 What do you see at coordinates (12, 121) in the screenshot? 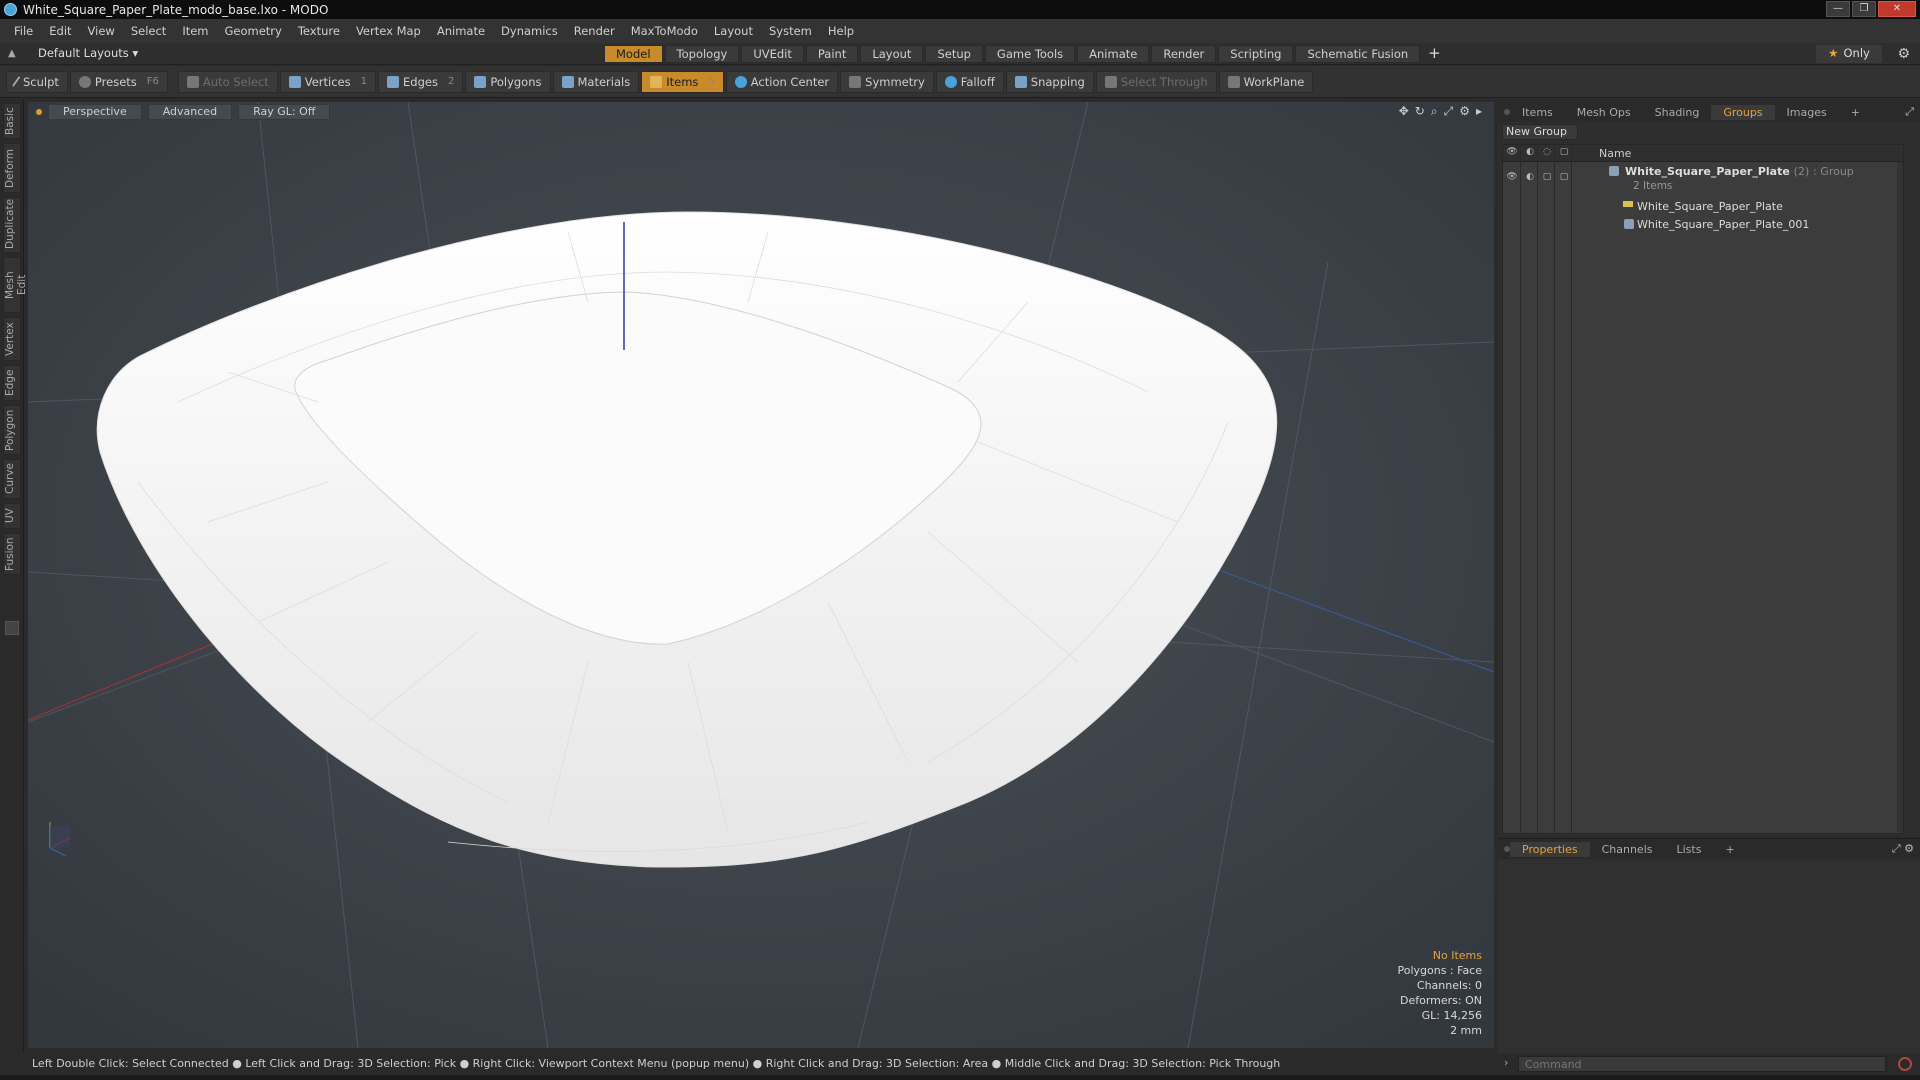
I see `vtab-basic: Basic` at bounding box center [12, 121].